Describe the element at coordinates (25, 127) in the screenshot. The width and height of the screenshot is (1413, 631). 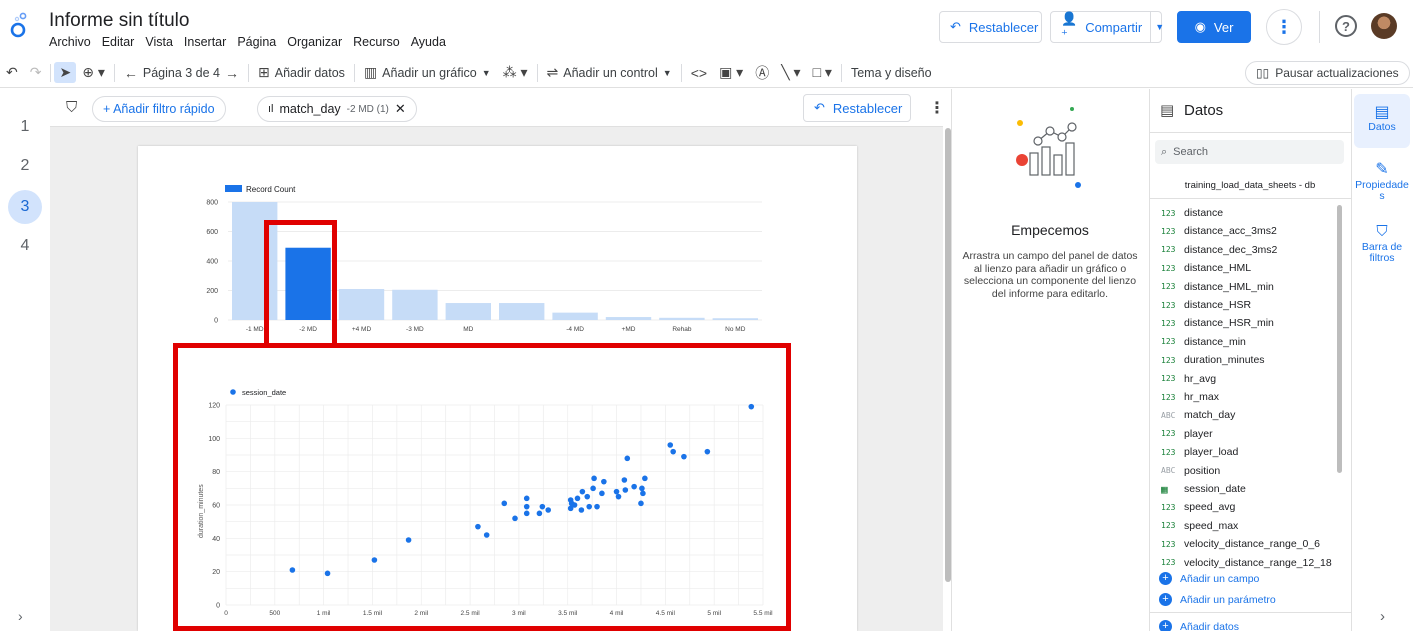
I see `page-nav-1: 1` at that location.